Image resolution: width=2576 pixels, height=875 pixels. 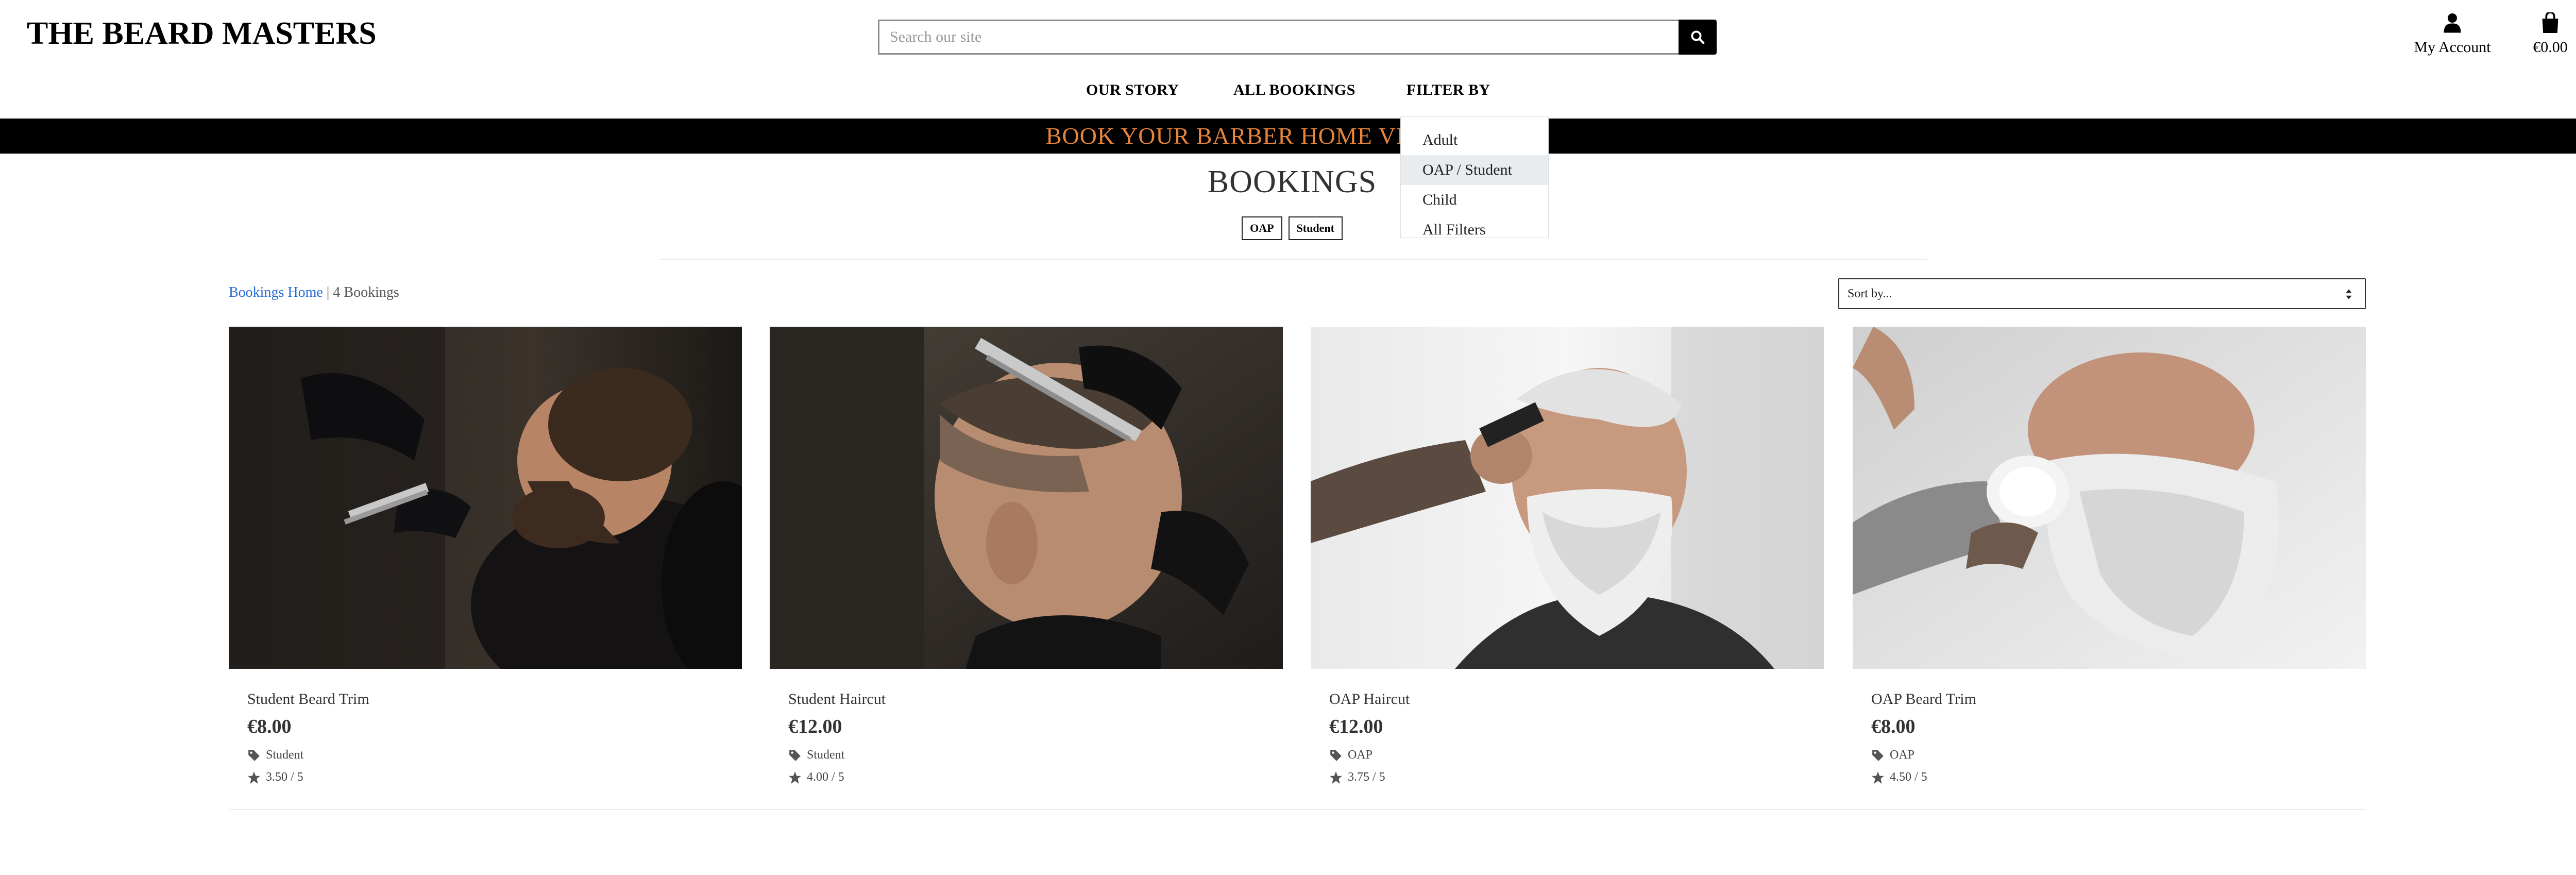 I want to click on product-rating-value: 3.75 / 5, so click(x=1366, y=777).